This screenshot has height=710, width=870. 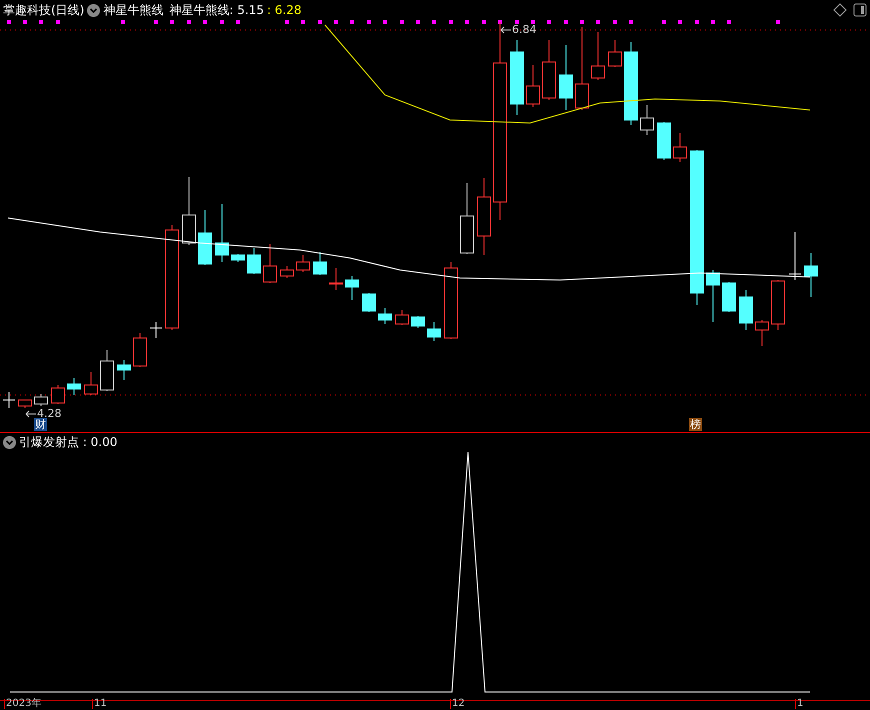 What do you see at coordinates (840, 10) in the screenshot?
I see `diamond-icon` at bounding box center [840, 10].